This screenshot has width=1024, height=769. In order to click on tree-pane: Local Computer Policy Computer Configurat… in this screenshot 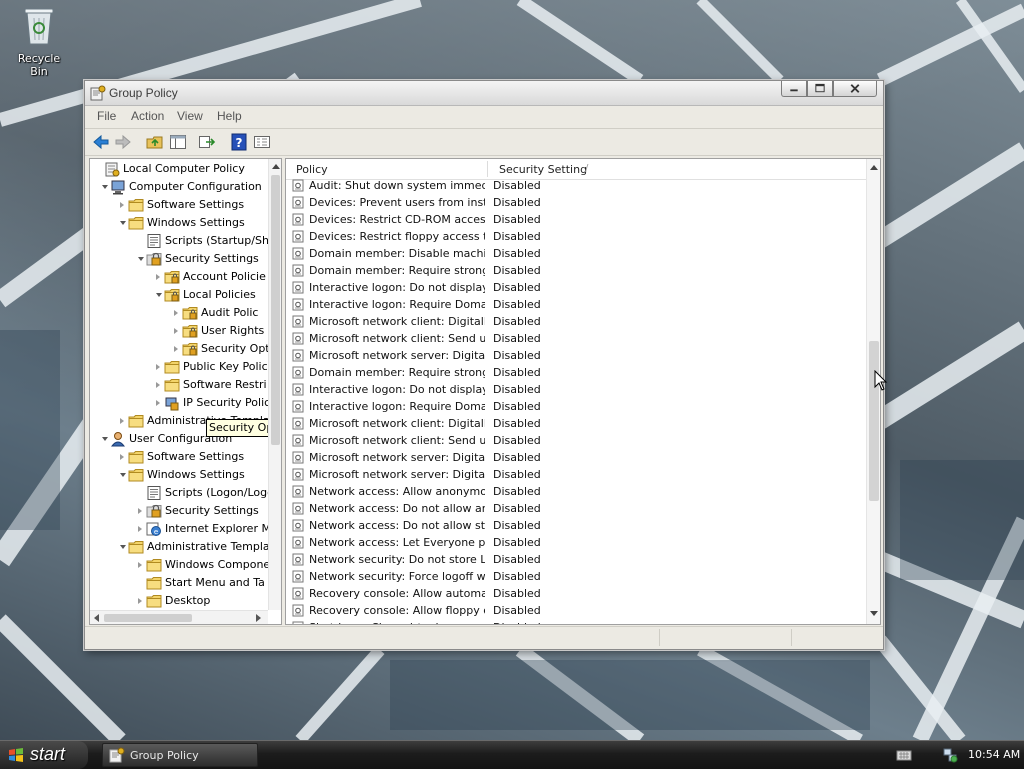, I will do `click(185, 391)`.